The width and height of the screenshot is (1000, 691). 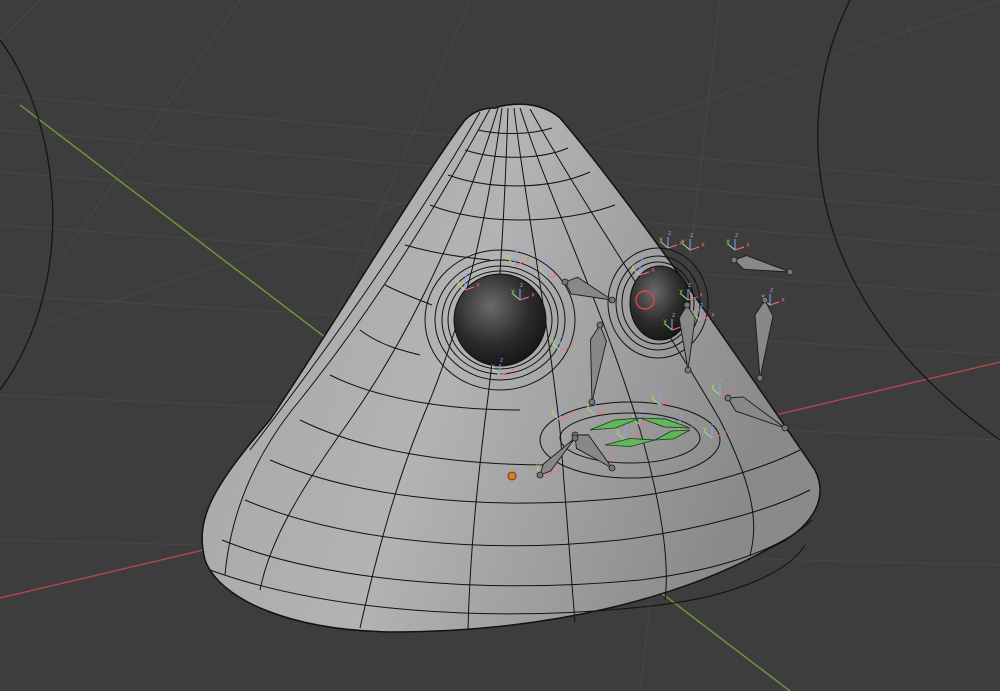 What do you see at coordinates (500, 320) in the screenshot?
I see `left-eyeball` at bounding box center [500, 320].